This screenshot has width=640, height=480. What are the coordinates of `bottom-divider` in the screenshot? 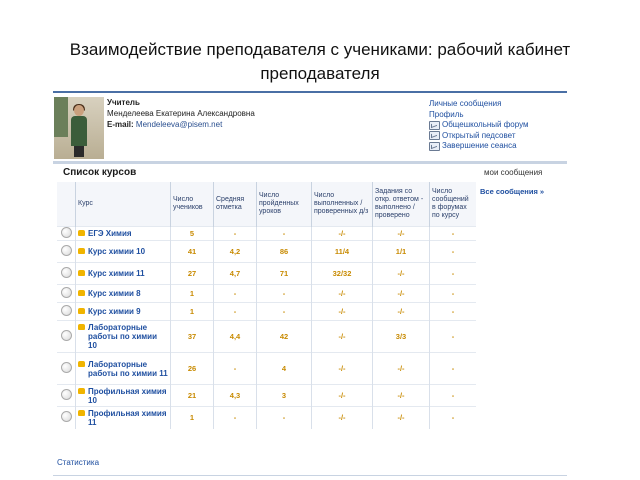 It's located at (310, 475).